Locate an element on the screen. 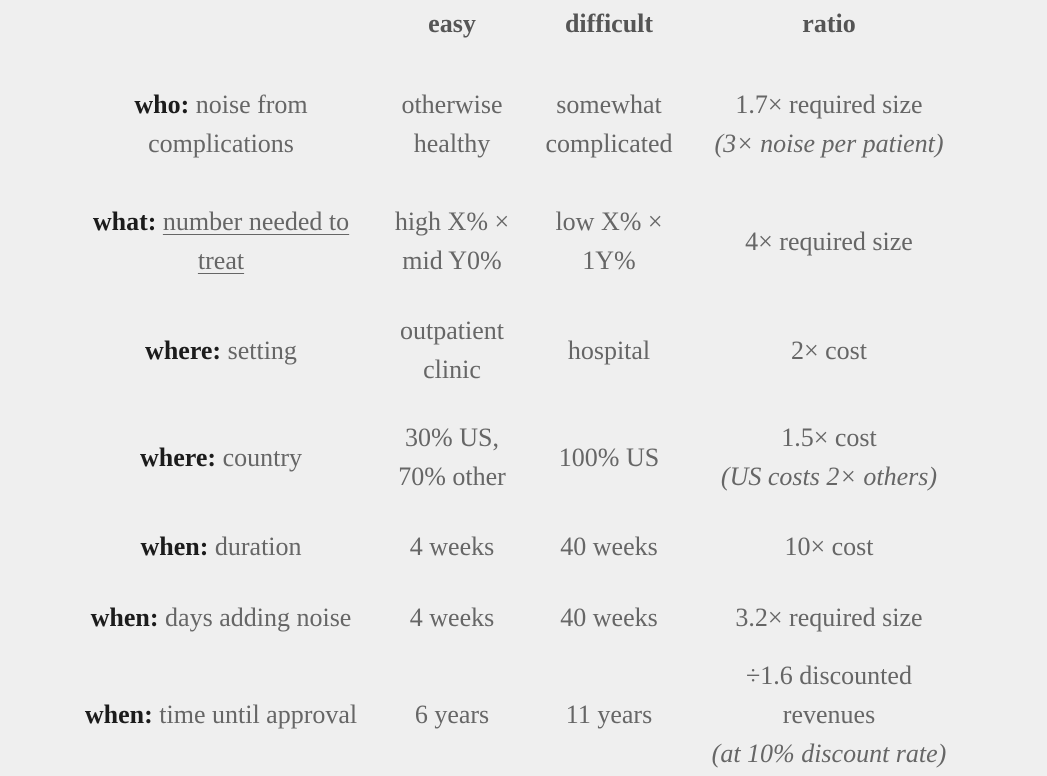 The height and width of the screenshot is (776, 1047). header-ratio: ratio is located at coordinates (829, 23).